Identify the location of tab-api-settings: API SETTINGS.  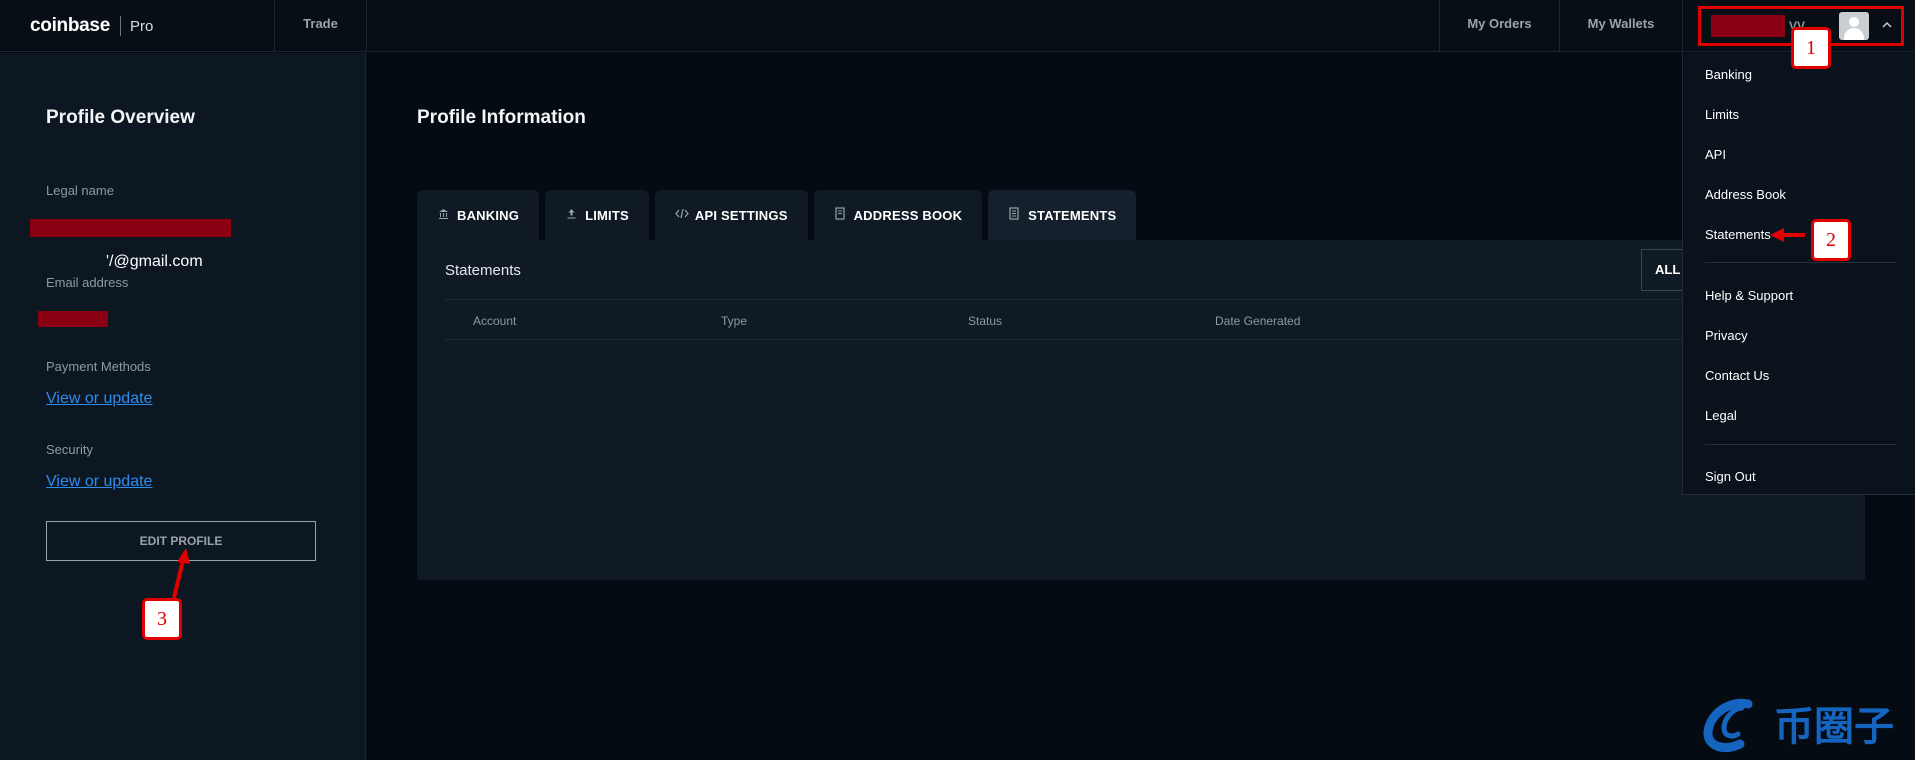
(731, 215).